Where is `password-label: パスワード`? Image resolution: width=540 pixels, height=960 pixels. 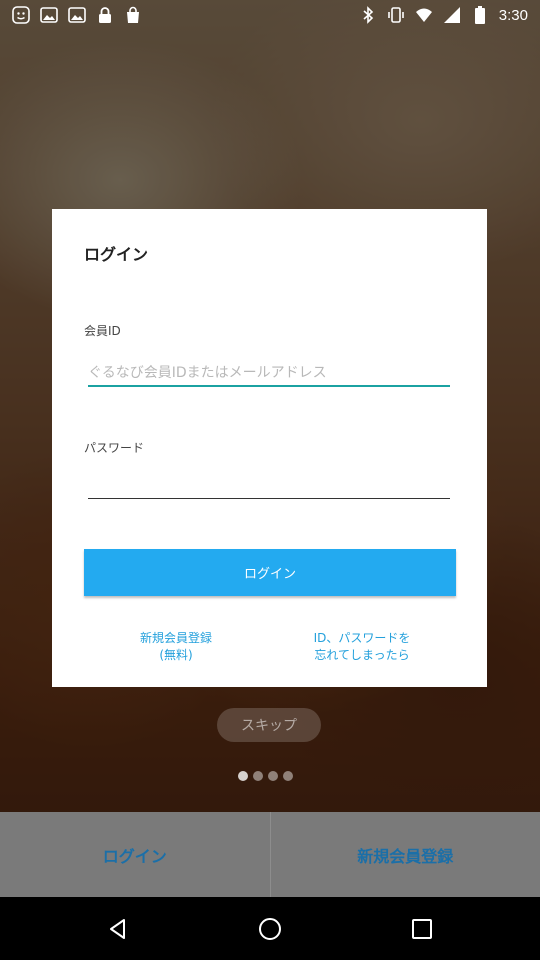 password-label: パスワード is located at coordinates (114, 448).